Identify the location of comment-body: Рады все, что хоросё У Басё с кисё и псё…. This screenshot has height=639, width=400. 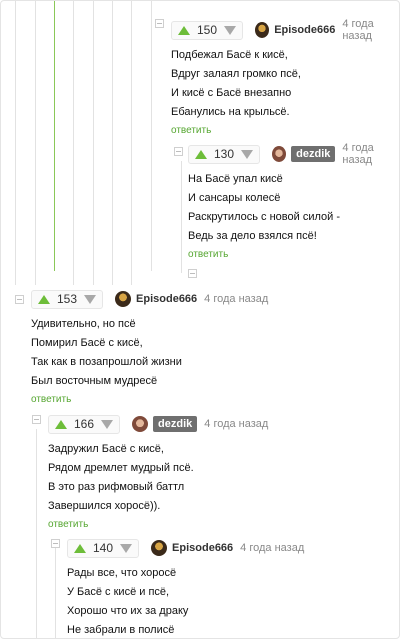
(185, 601).